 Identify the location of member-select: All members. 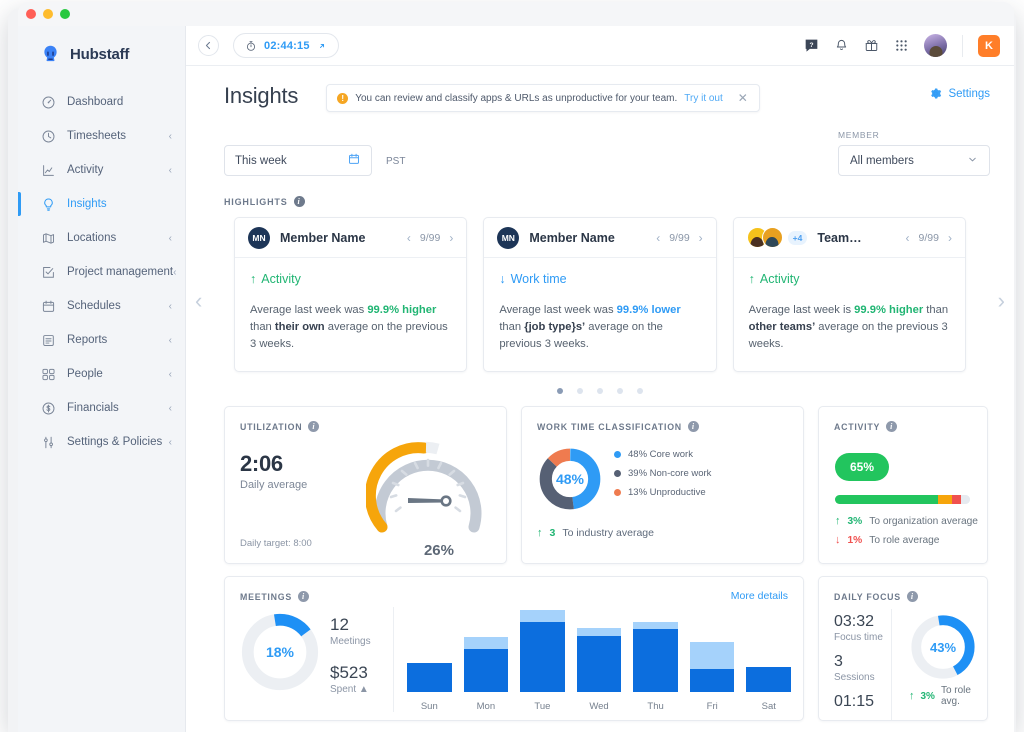
(914, 160).